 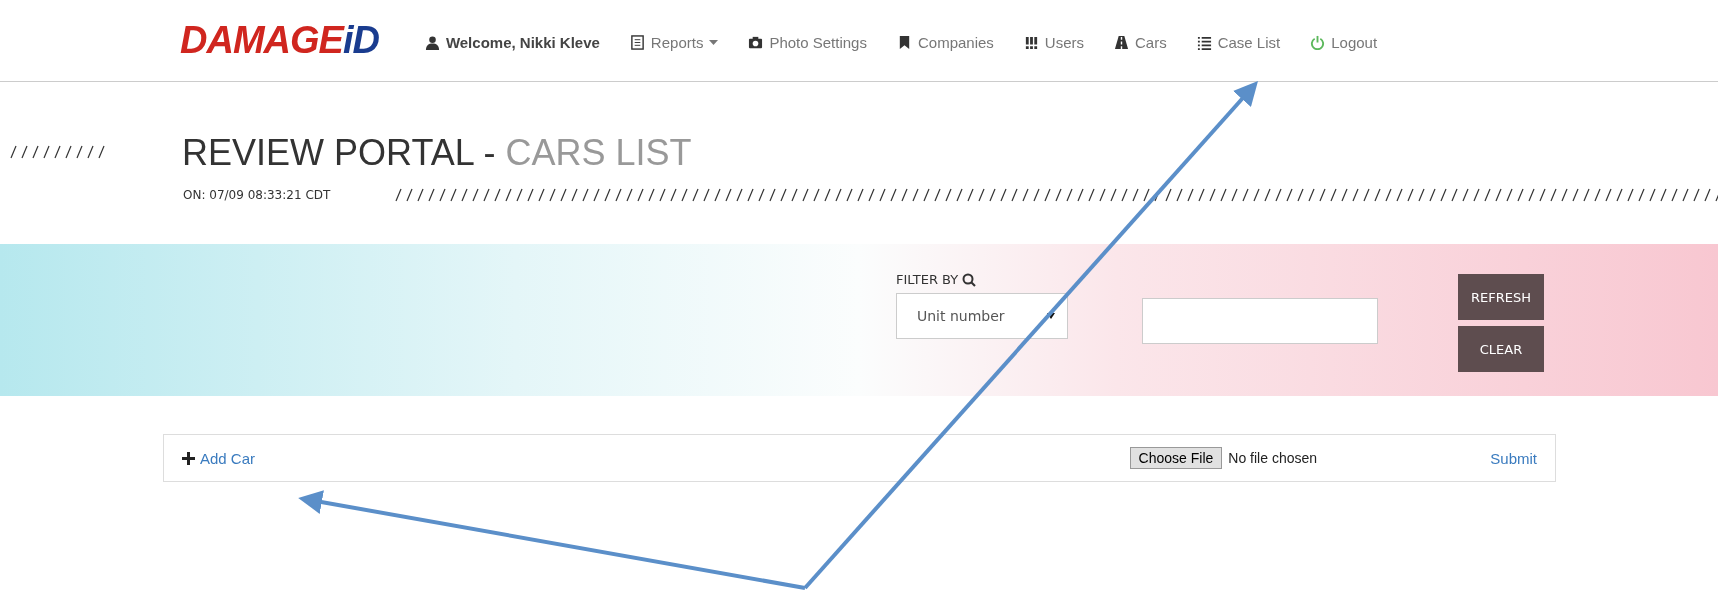 What do you see at coordinates (432, 42) in the screenshot?
I see `user-icon` at bounding box center [432, 42].